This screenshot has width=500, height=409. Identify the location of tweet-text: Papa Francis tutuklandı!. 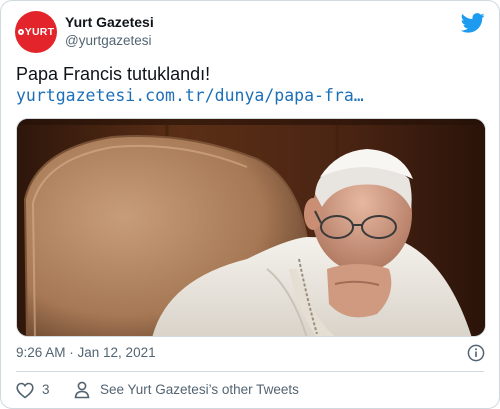
(113, 74).